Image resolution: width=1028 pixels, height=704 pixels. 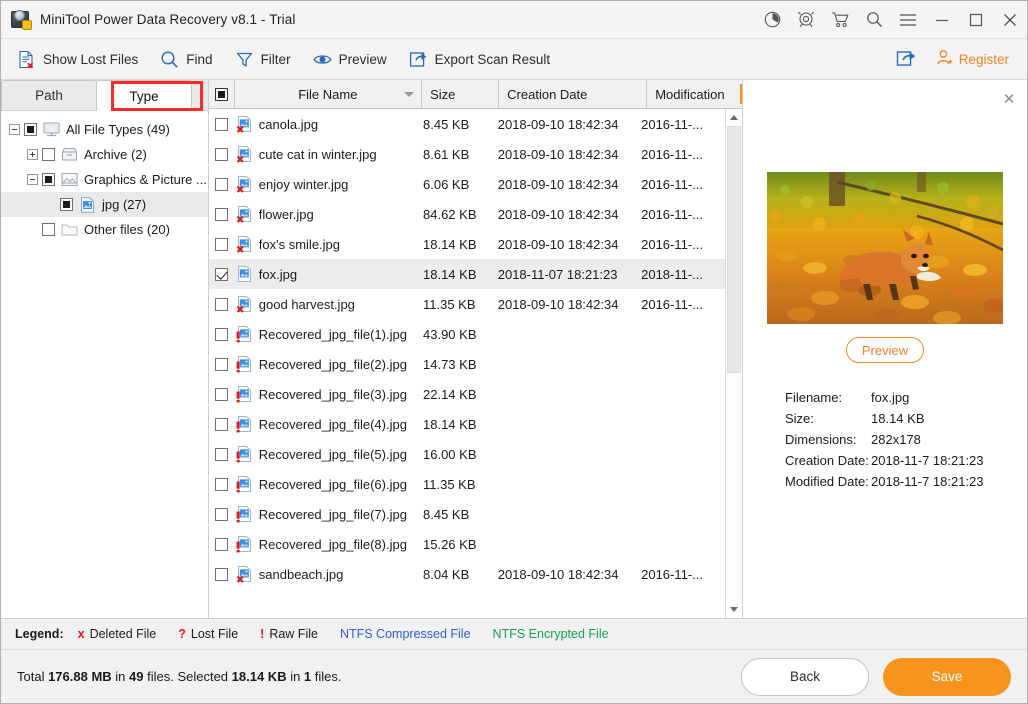 What do you see at coordinates (188, 59) in the screenshot?
I see `find-button: Find` at bounding box center [188, 59].